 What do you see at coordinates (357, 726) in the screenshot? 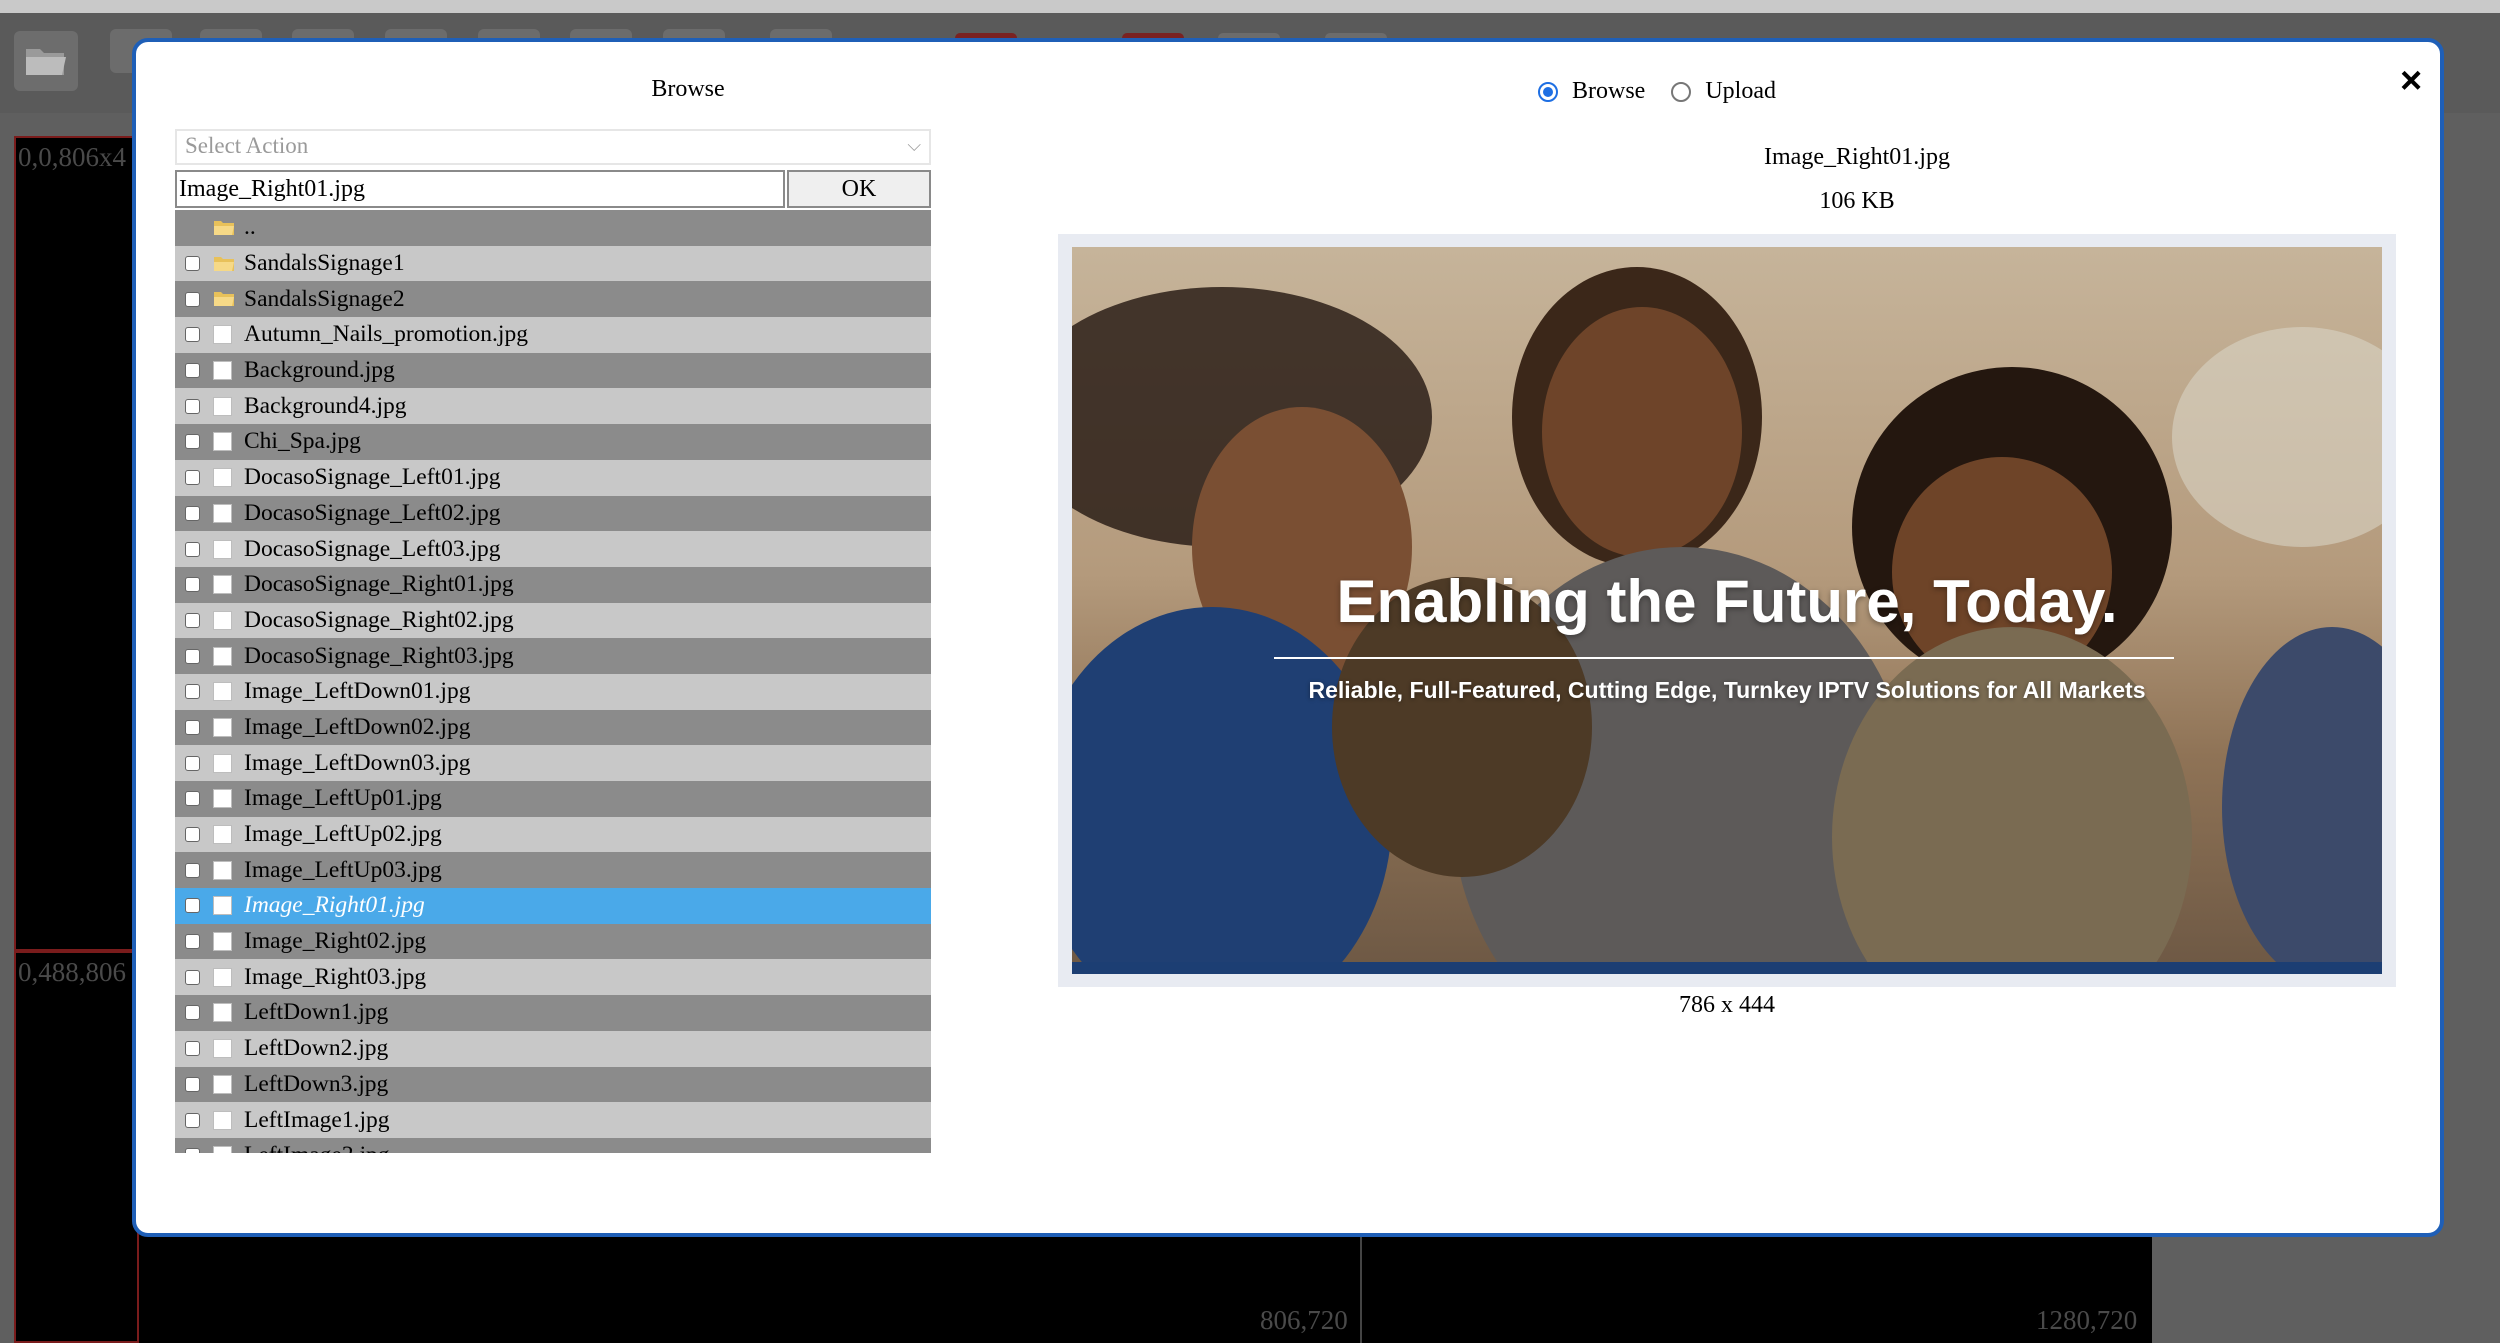
I see `file-name: Image_LeftDown02.jpg` at bounding box center [357, 726].